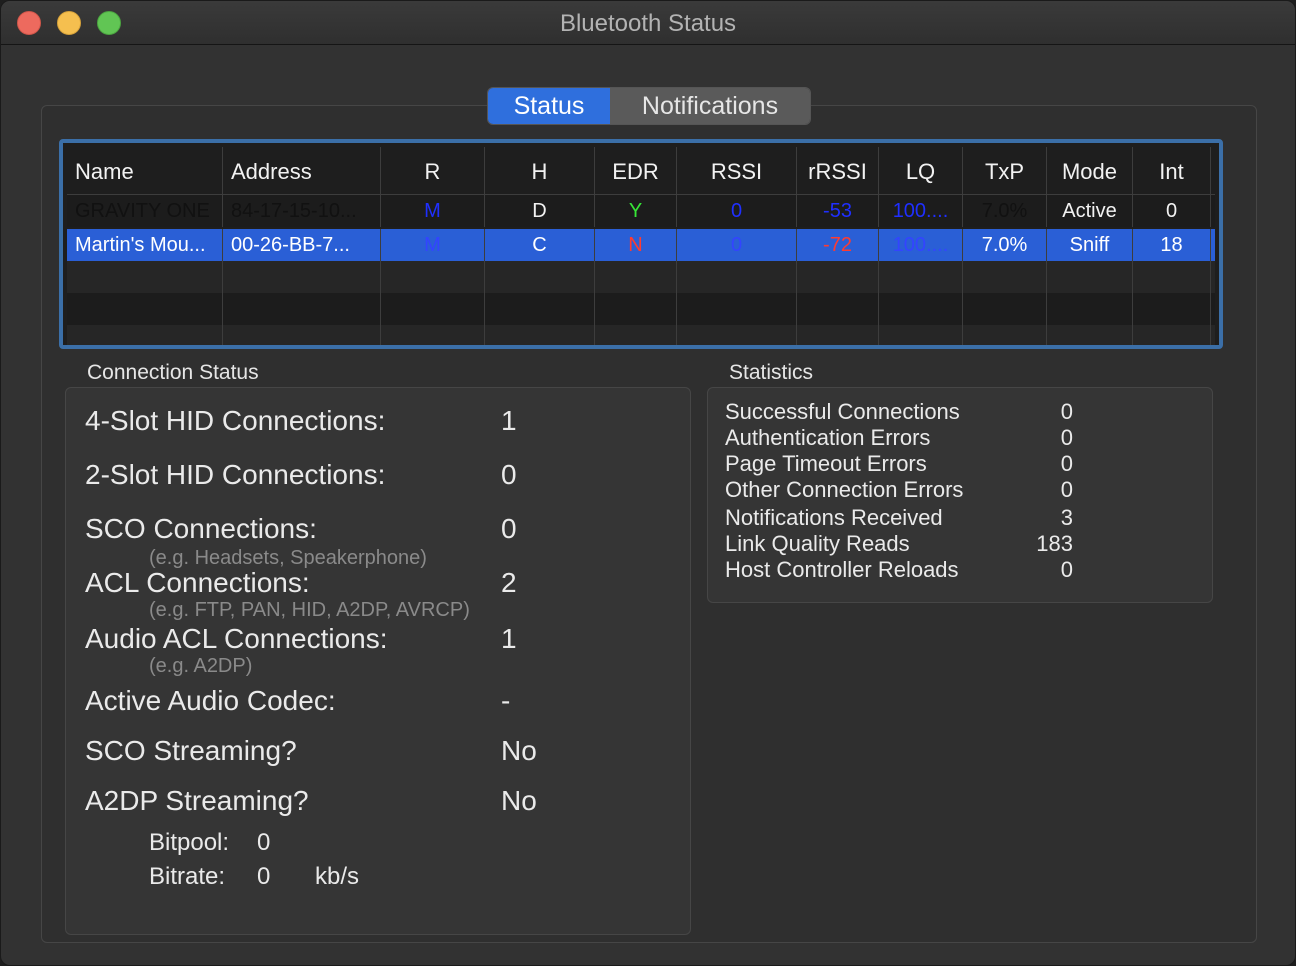 The image size is (1296, 966). What do you see at coordinates (834, 517) in the screenshot?
I see `stat-label: Notifications Received` at bounding box center [834, 517].